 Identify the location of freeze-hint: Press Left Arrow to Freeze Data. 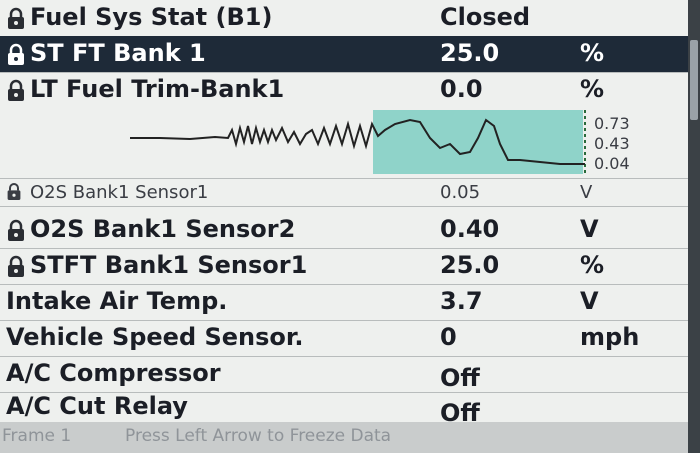
(258, 436).